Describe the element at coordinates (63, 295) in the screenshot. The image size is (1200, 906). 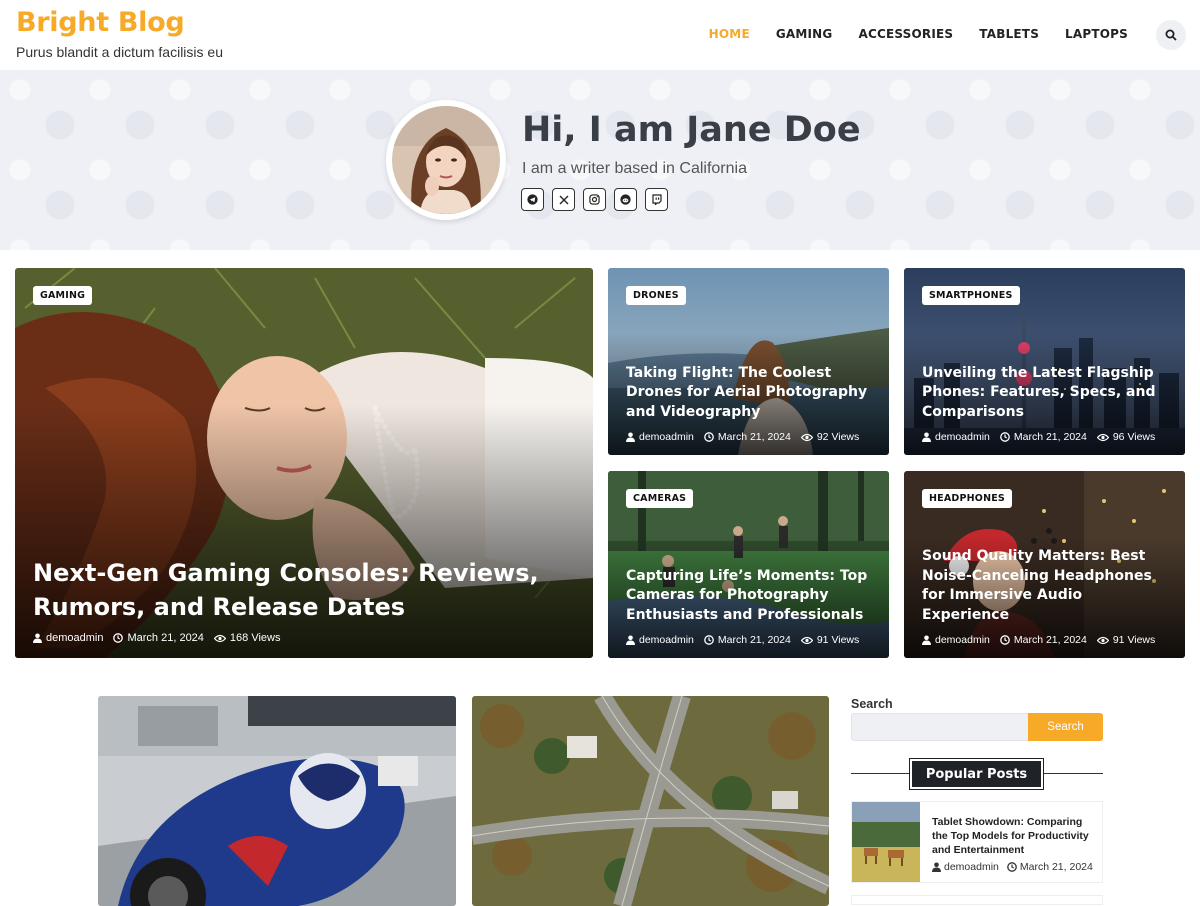
I see `category-badge: GAMING` at that location.